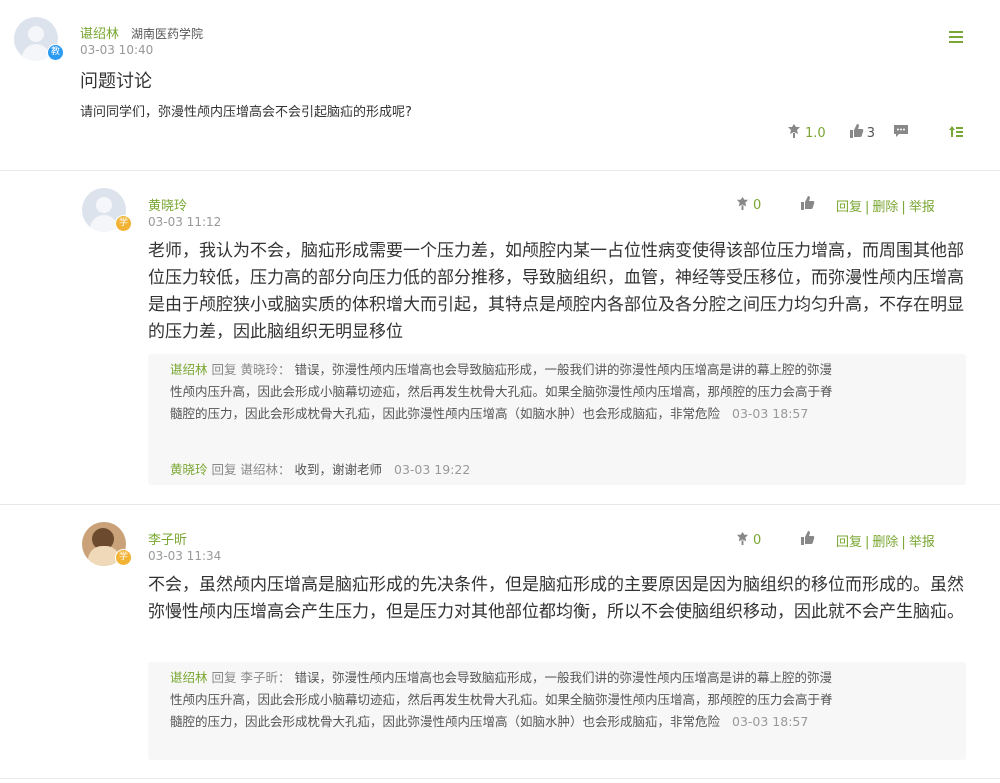 This screenshot has height=783, width=1000. I want to click on comment-to: 李子昕：, so click(265, 677).